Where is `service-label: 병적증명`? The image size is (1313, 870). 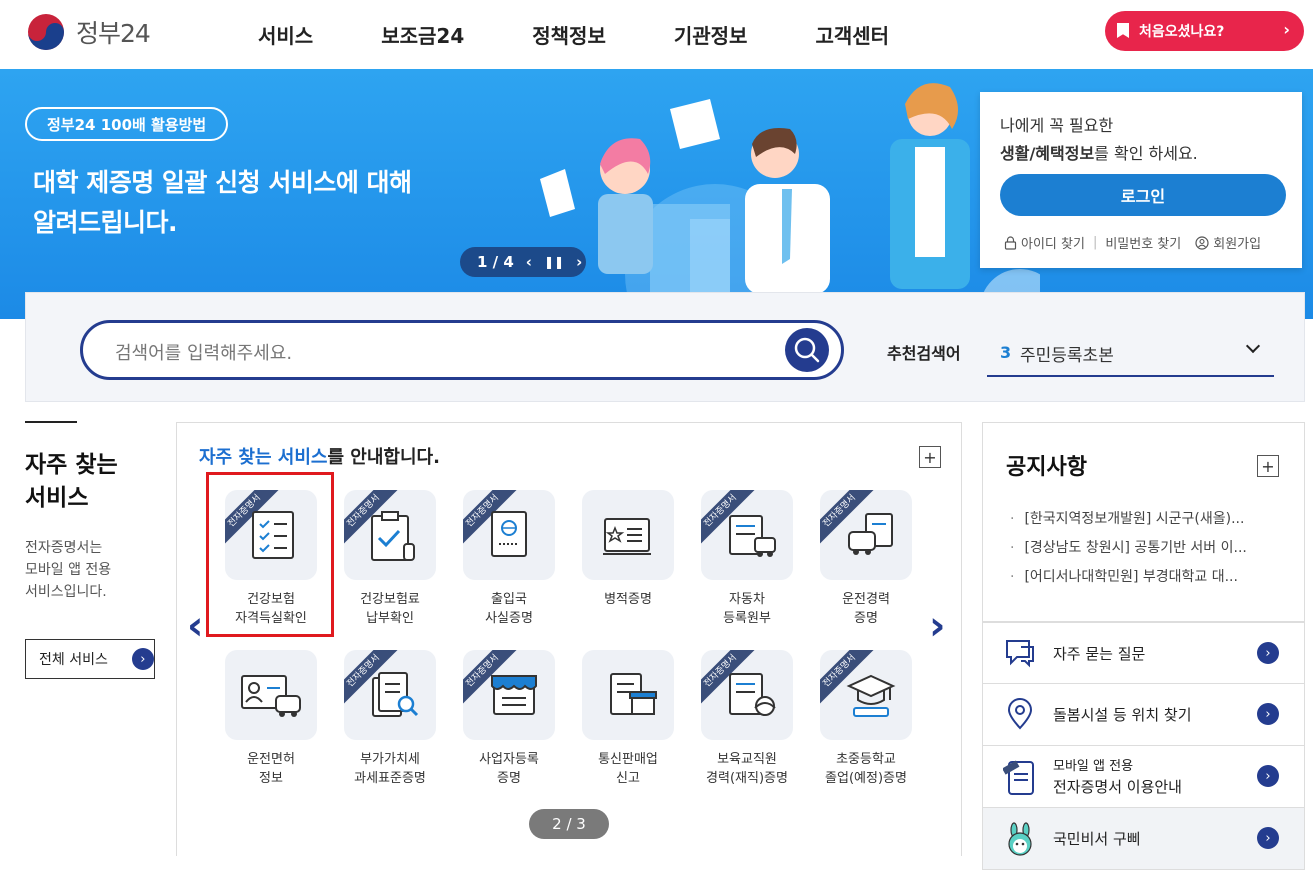 service-label: 병적증명 is located at coordinates (628, 599).